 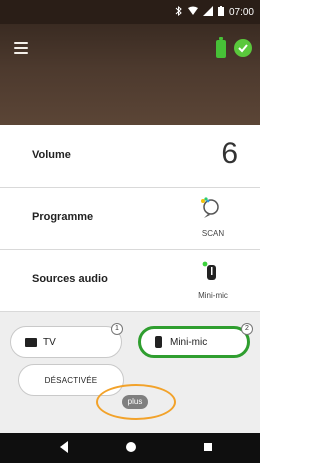 What do you see at coordinates (213, 295) in the screenshot?
I see `audio-sources-value: Mini-mic` at bounding box center [213, 295].